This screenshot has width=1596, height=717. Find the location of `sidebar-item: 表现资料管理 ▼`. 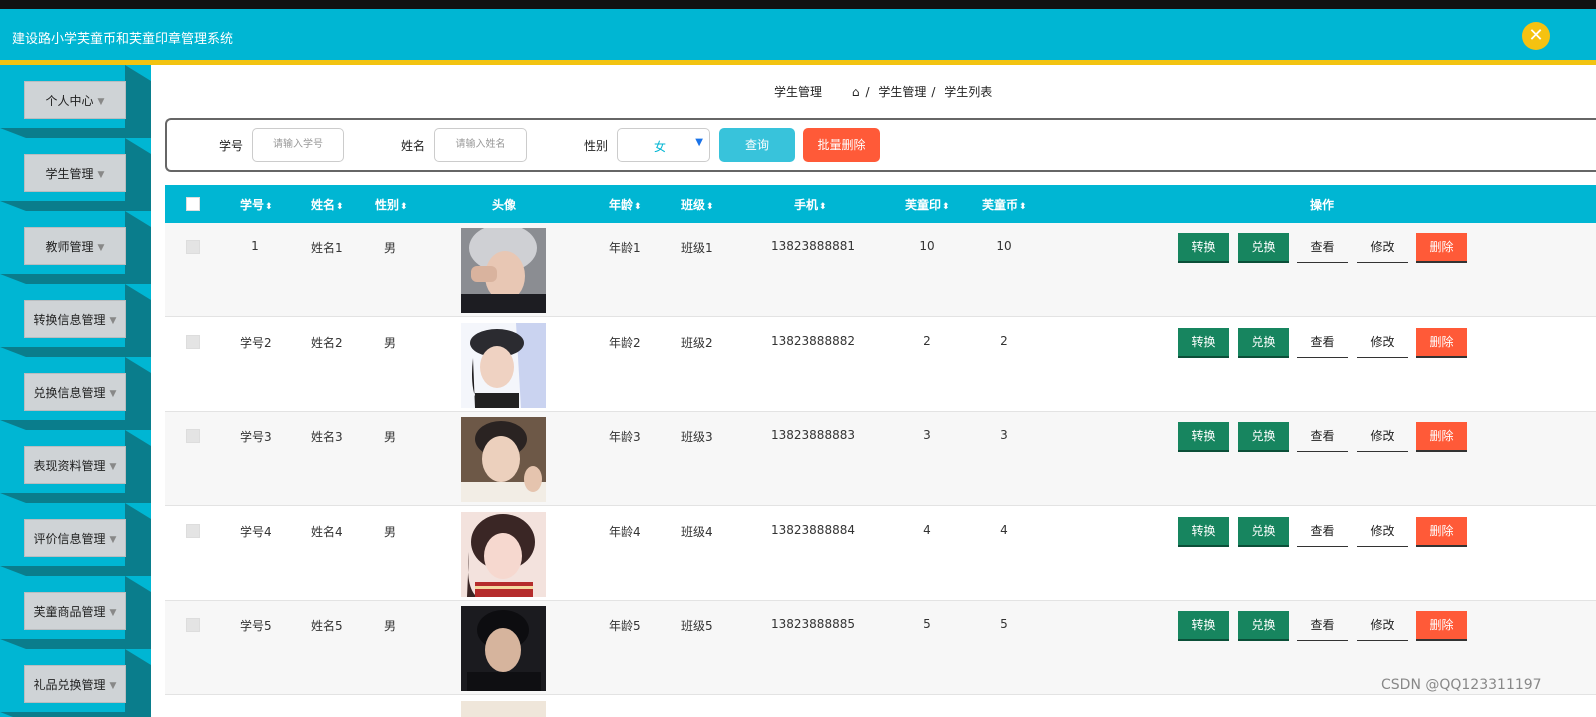

sidebar-item: 表现资料管理 ▼ is located at coordinates (75, 466).